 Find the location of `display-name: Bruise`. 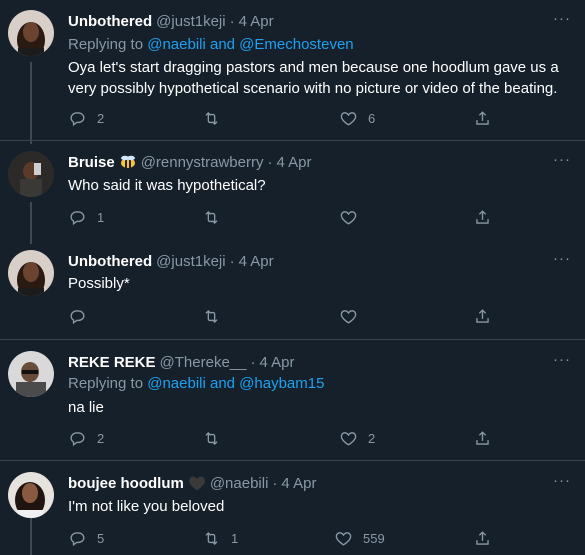

display-name: Bruise is located at coordinates (91, 162).